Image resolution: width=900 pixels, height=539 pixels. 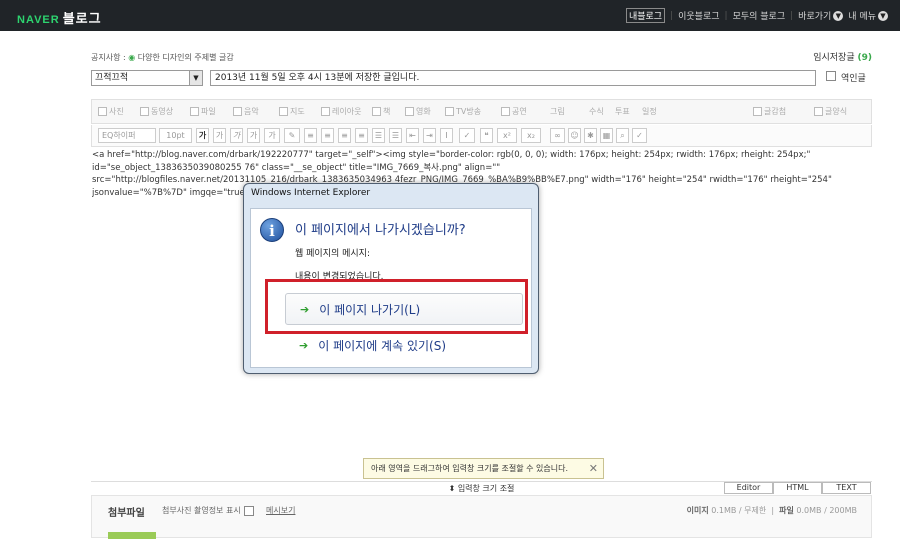 I want to click on nav-shortcut: 바로가기, so click(x=814, y=15).